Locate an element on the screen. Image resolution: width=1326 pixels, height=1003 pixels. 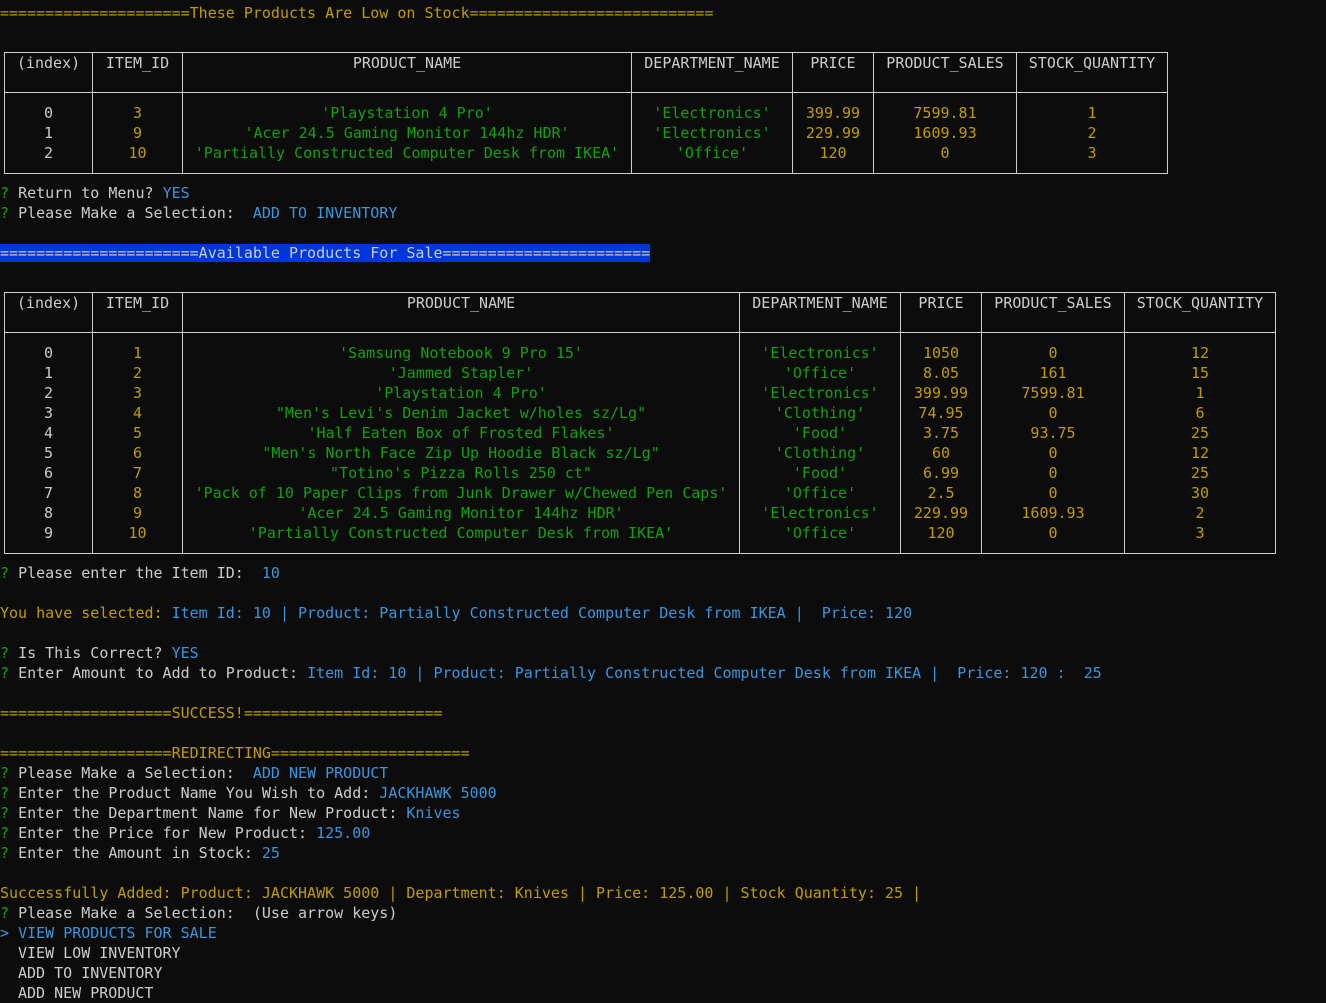
department-column: 'Electronics' 'Electronics' 'Office' is located at coordinates (712, 133).